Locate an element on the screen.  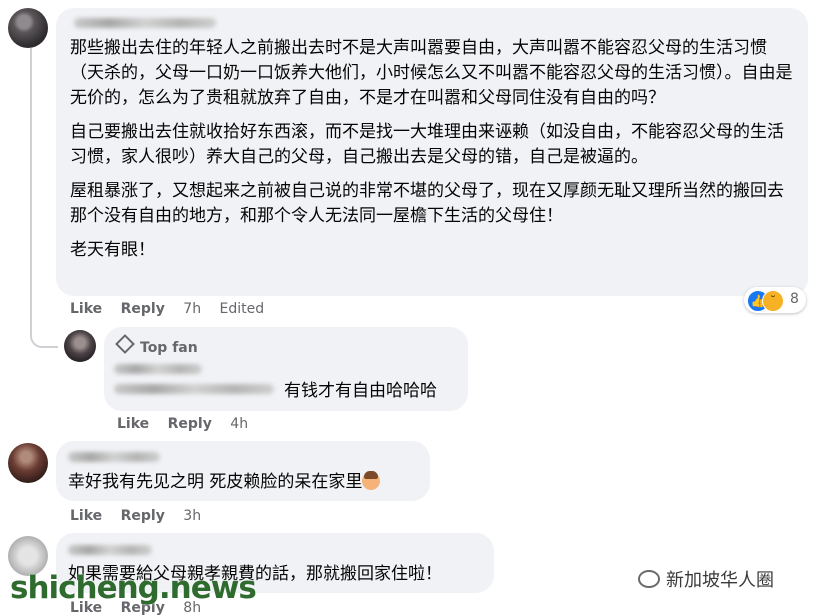
comment-actions: Like Reply 4h is located at coordinates (189, 424).